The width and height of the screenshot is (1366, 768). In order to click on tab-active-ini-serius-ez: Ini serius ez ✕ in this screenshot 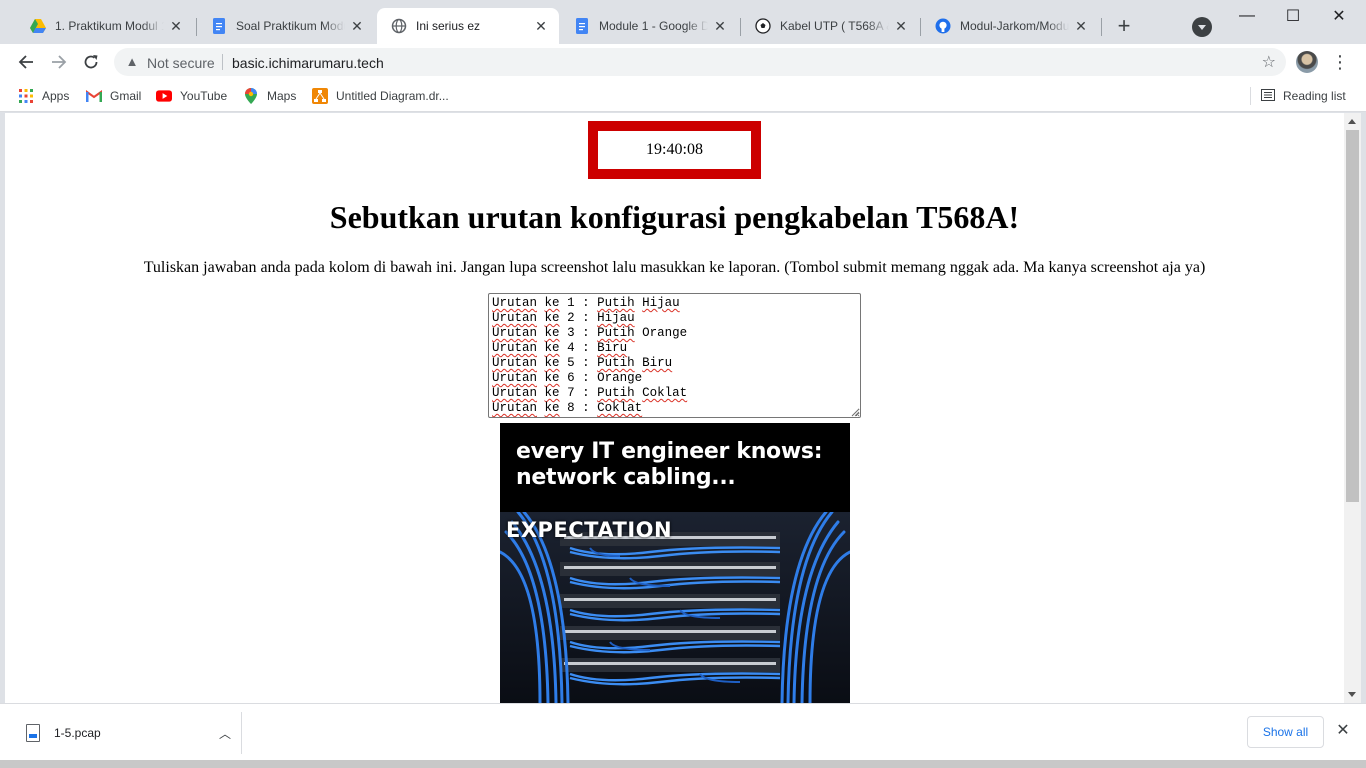, I will do `click(468, 26)`.